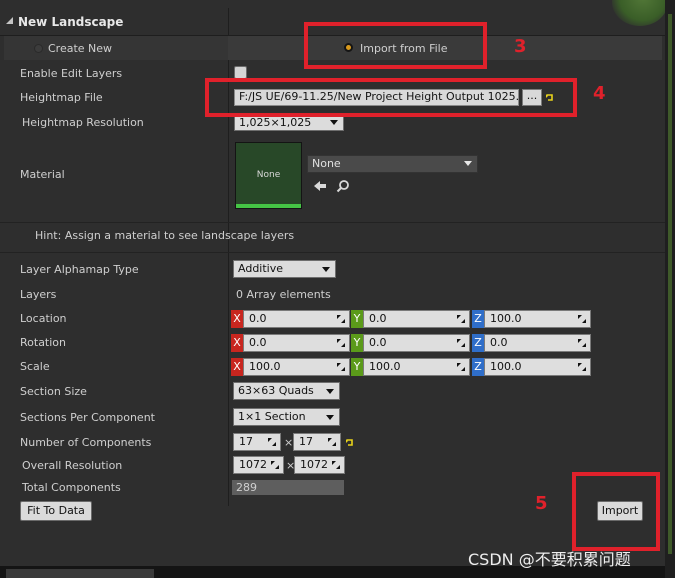  Describe the element at coordinates (478, 367) in the screenshot. I see `scale-z-tag: Z` at that location.